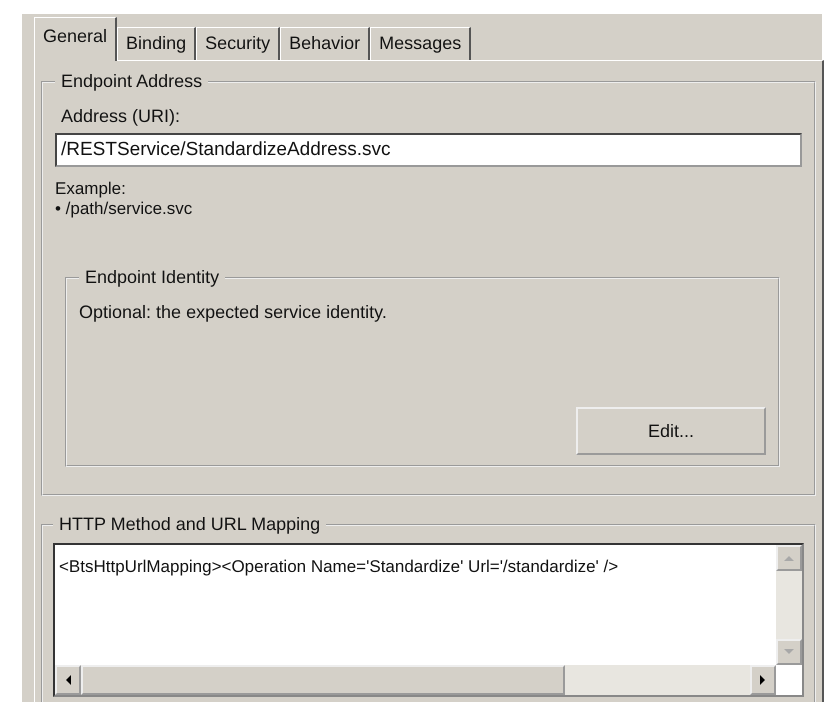  What do you see at coordinates (68, 680) in the screenshot?
I see `scroll-left-icon` at bounding box center [68, 680].